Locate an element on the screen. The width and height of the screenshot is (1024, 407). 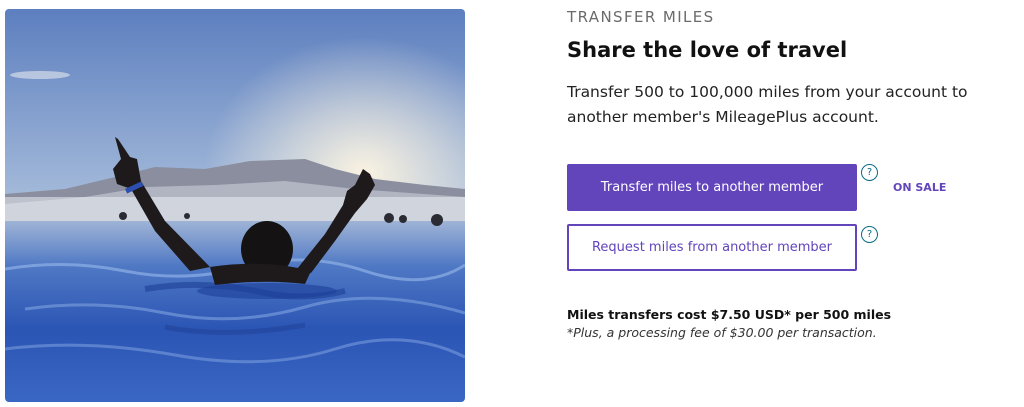
section-eyebrow: TRANSFER MILES is located at coordinates (641, 17).